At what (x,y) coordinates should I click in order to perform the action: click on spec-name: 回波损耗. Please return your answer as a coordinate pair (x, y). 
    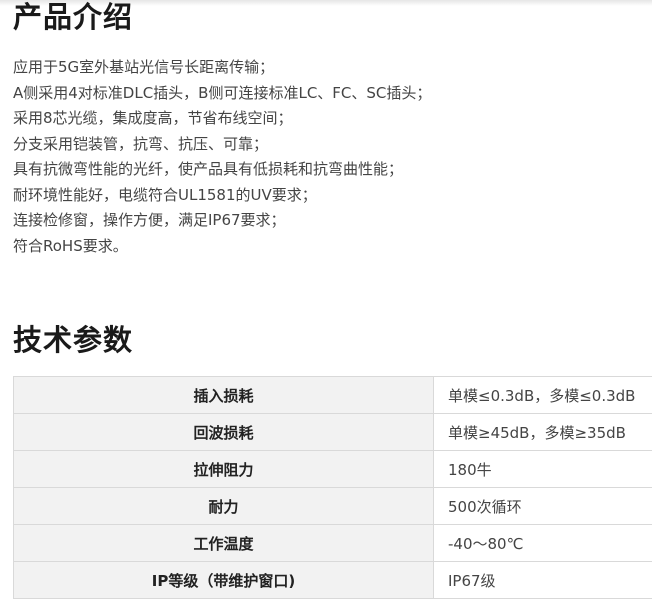
    Looking at the image, I should click on (224, 432).